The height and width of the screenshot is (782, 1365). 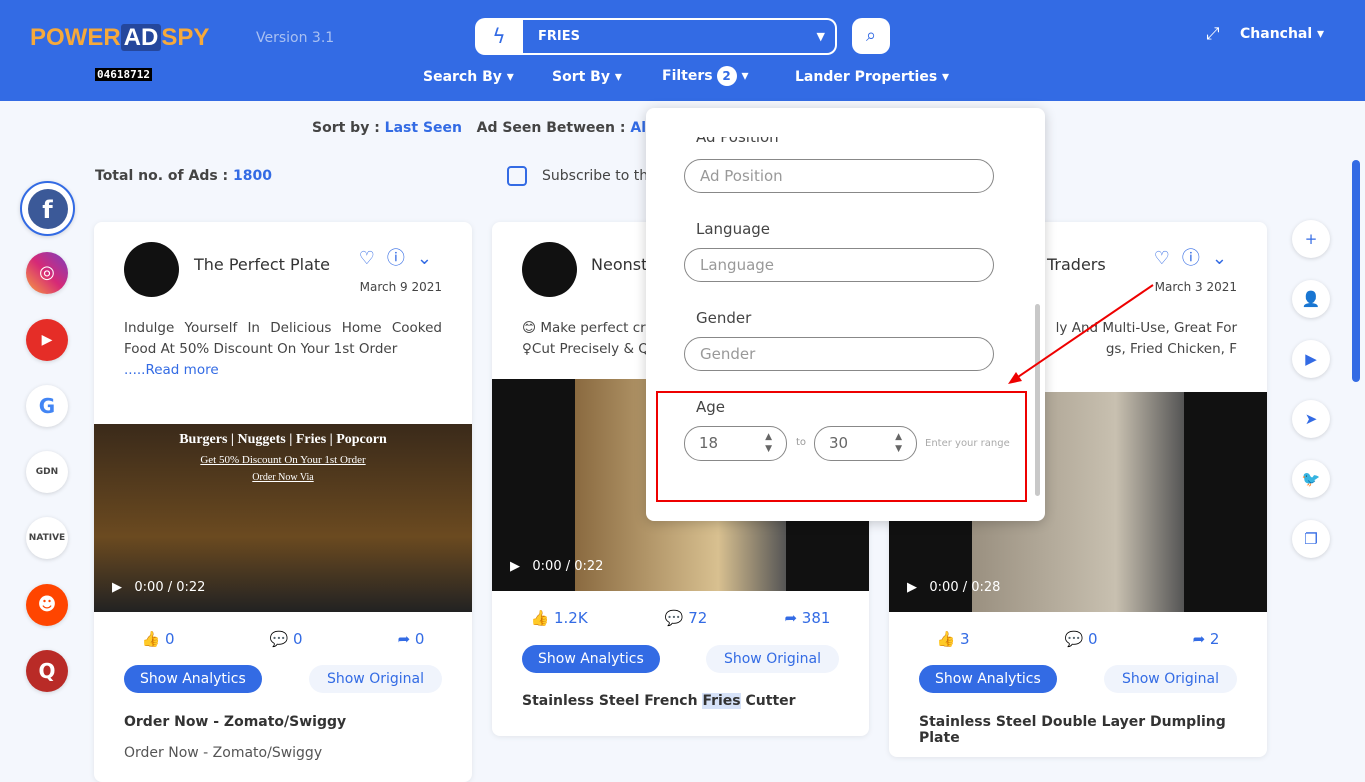 What do you see at coordinates (423, 128) in the screenshot?
I see `sort-value: Last Seen` at bounding box center [423, 128].